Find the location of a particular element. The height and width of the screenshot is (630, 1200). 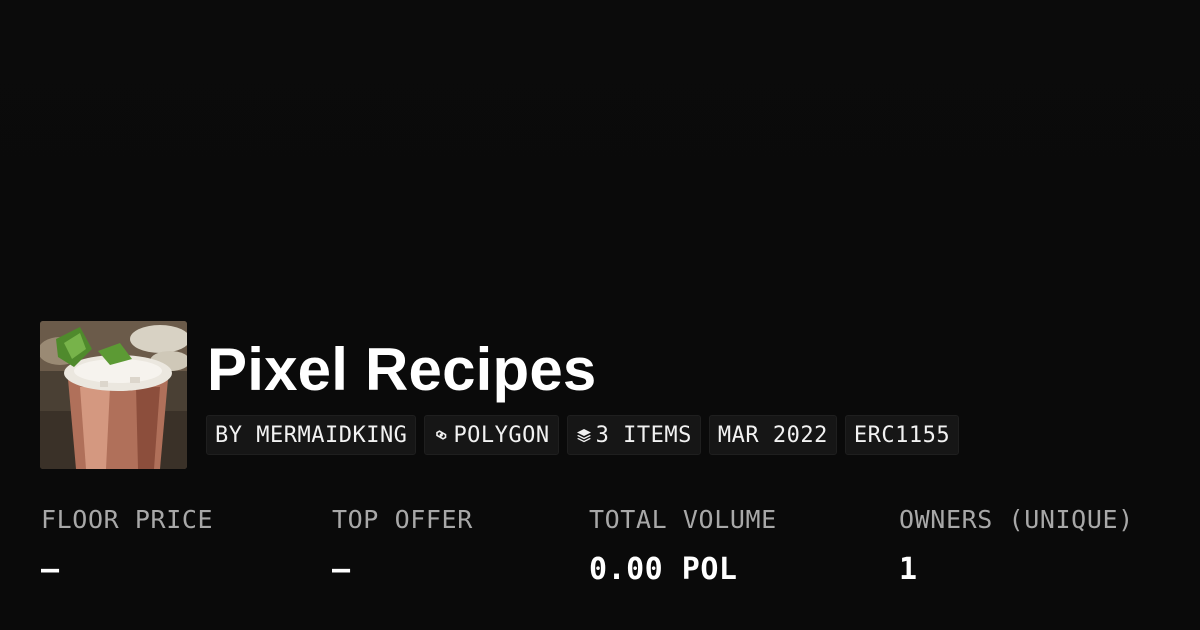

items-count-label: 3 ITEMS is located at coordinates (643, 435).